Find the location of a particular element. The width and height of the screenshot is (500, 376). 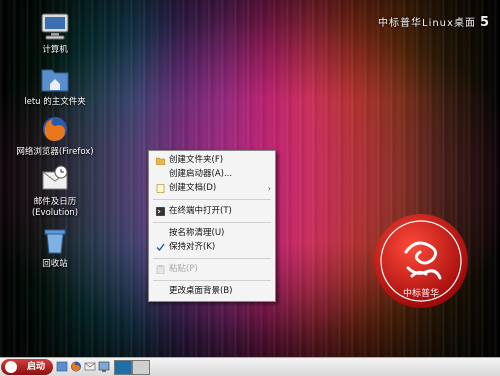

start-label: 启动 is located at coordinates (36, 367).